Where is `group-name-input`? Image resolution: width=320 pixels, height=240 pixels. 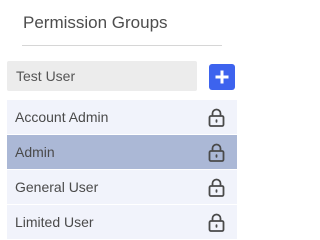
group-name-input is located at coordinates (102, 76).